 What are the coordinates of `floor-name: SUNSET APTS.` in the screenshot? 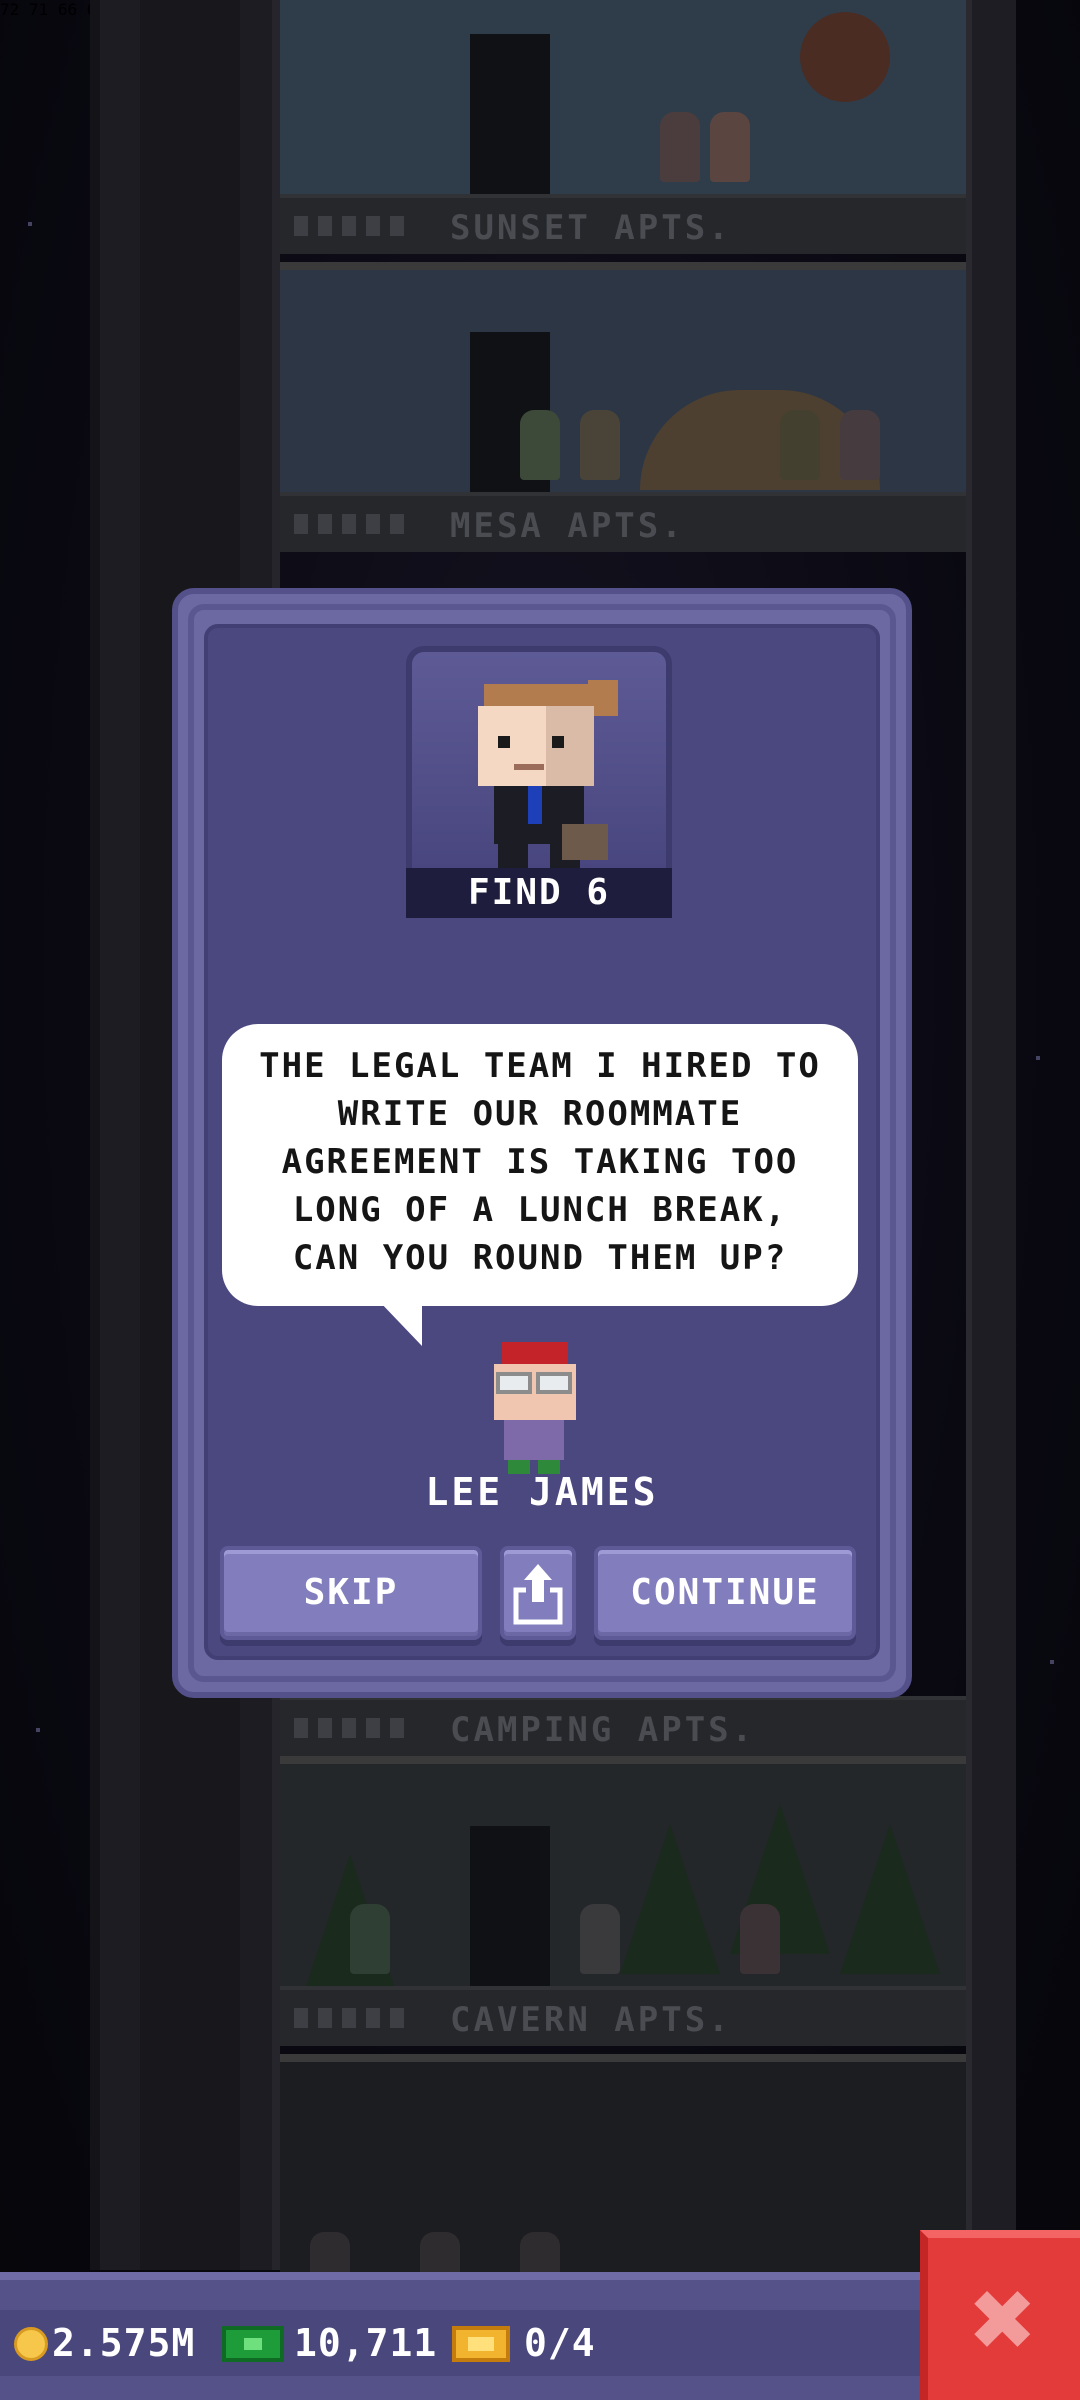 It's located at (591, 228).